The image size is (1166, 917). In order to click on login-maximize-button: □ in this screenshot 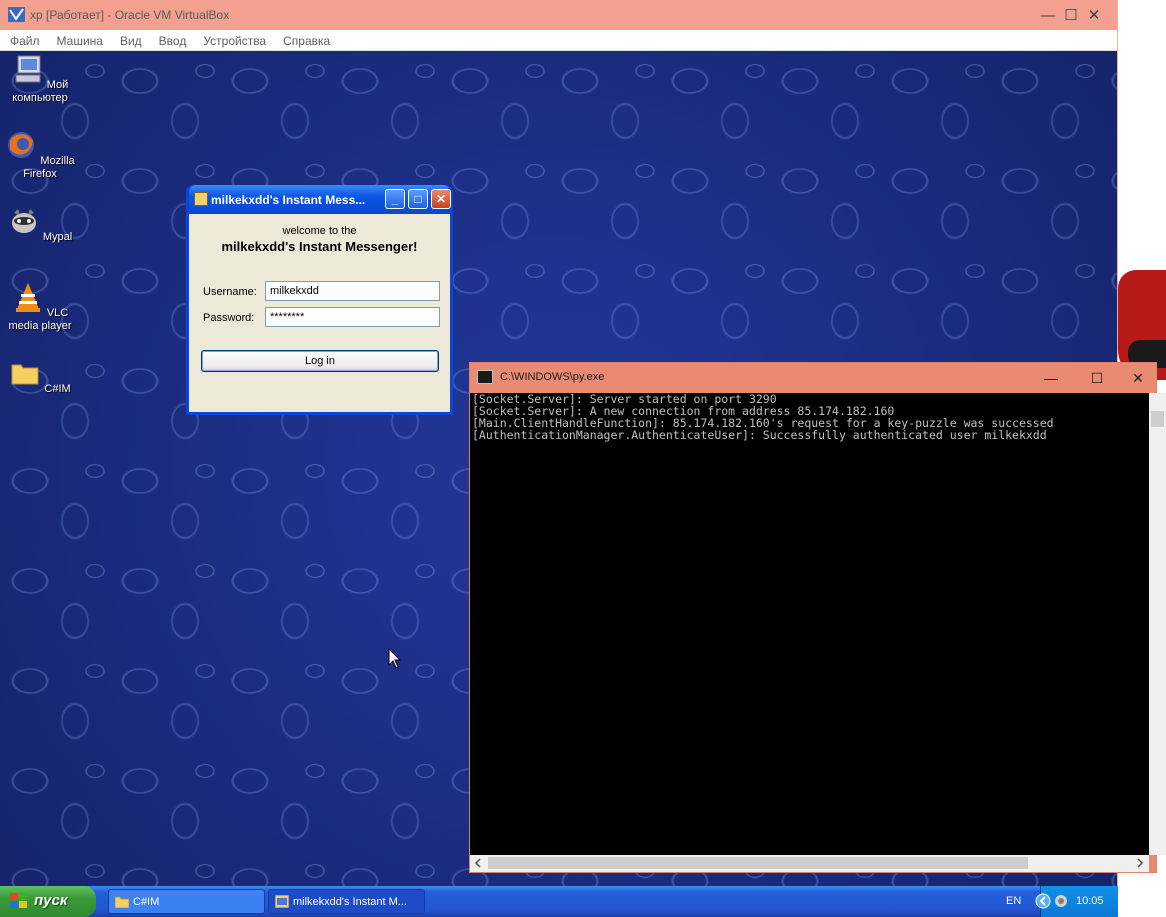, I will do `click(418, 199)`.